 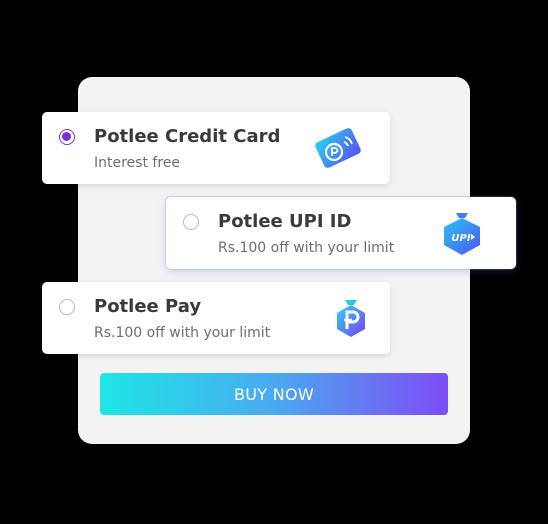 What do you see at coordinates (285, 221) in the screenshot?
I see `option-title: Potlee UPI ID` at bounding box center [285, 221].